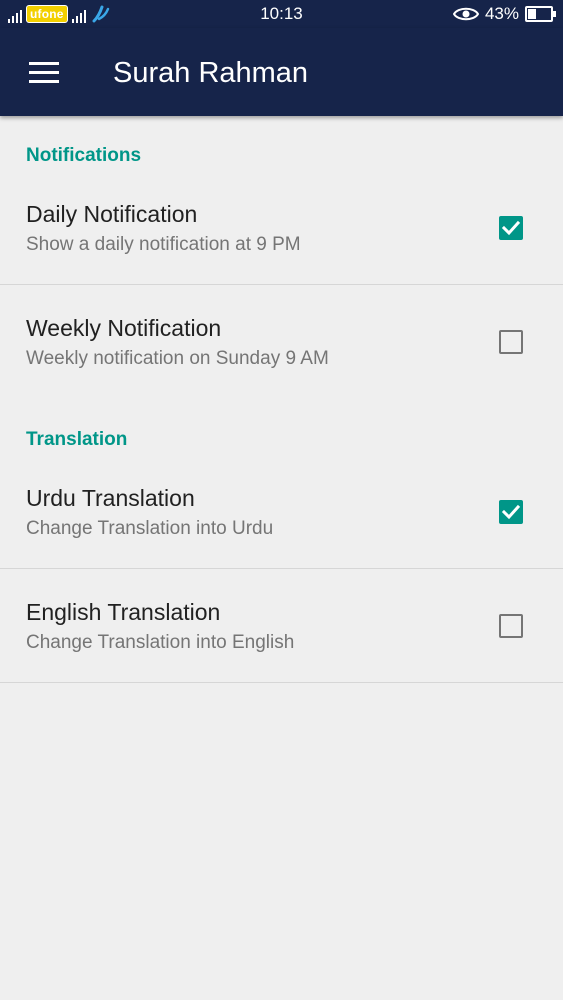 The width and height of the screenshot is (563, 1000). I want to click on section-header-notifications: Notifications, so click(84, 155).